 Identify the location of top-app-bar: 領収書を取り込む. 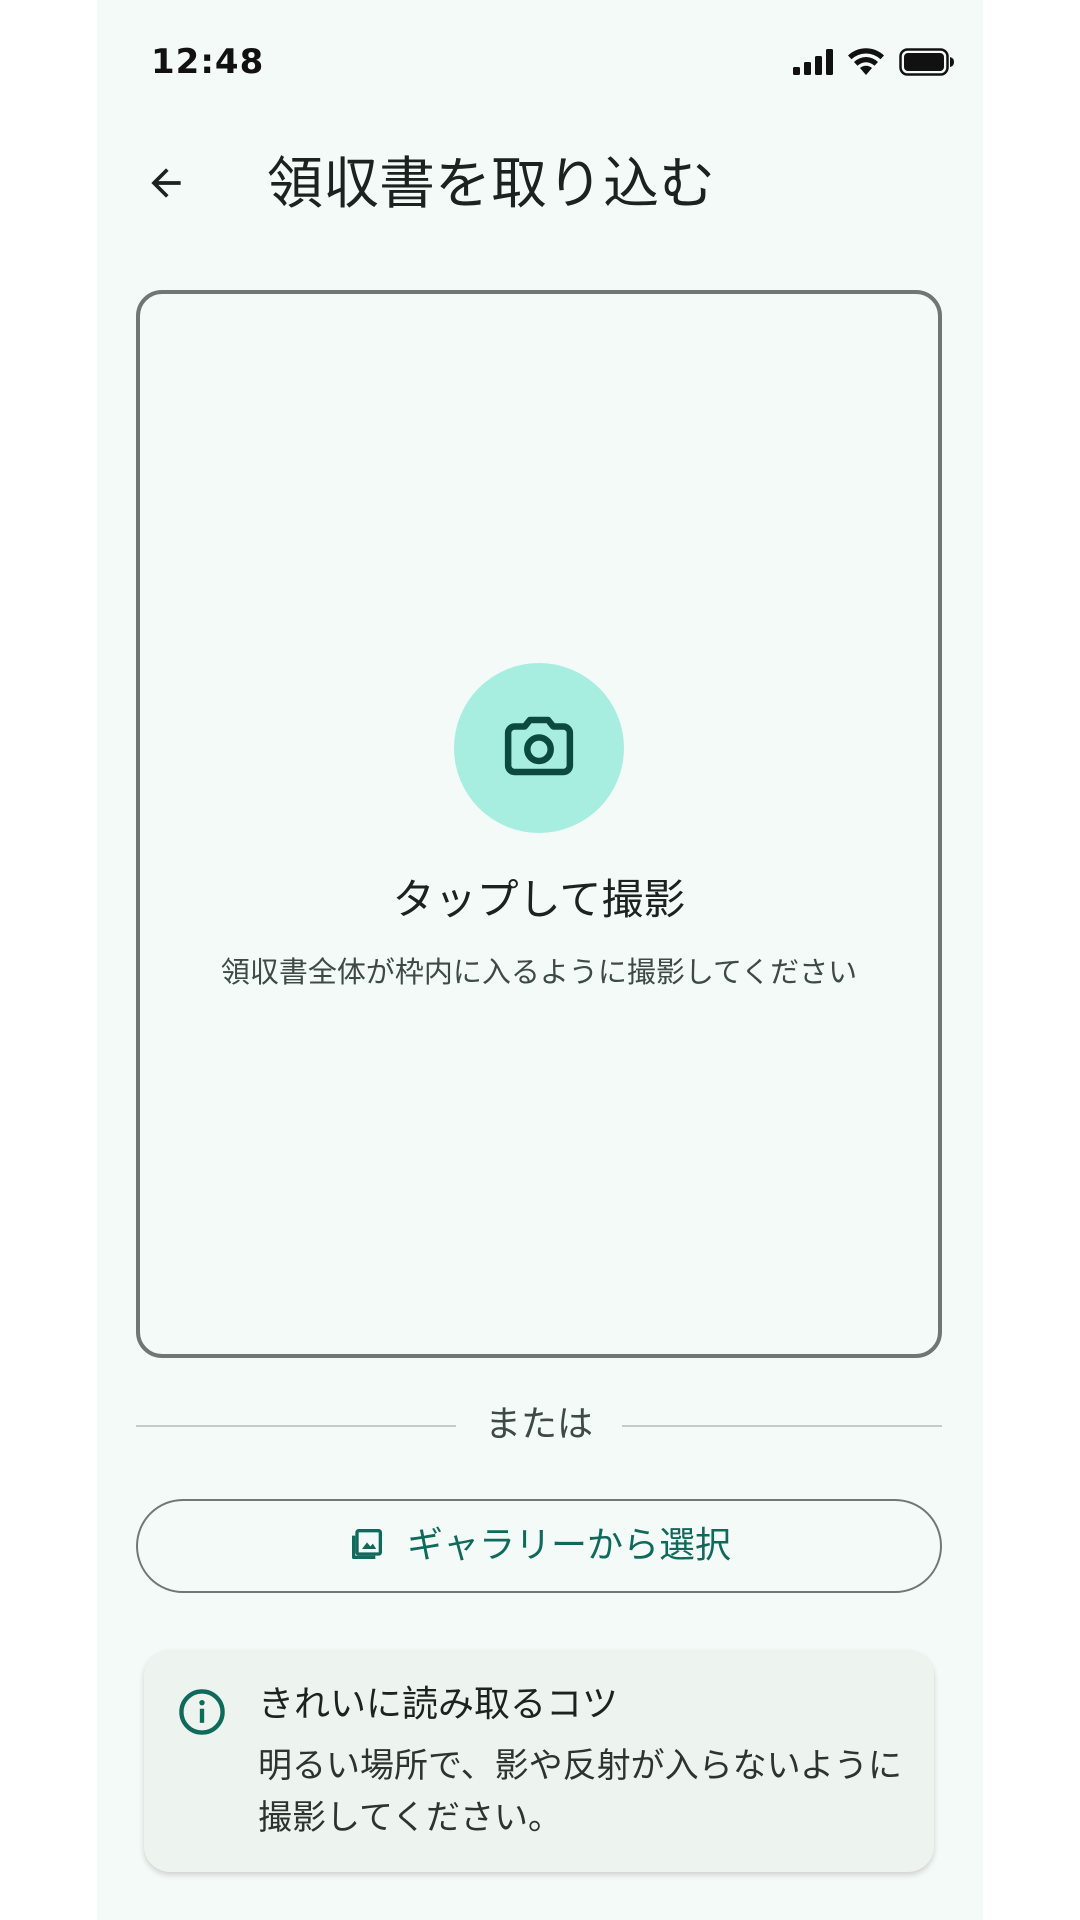
(540, 185).